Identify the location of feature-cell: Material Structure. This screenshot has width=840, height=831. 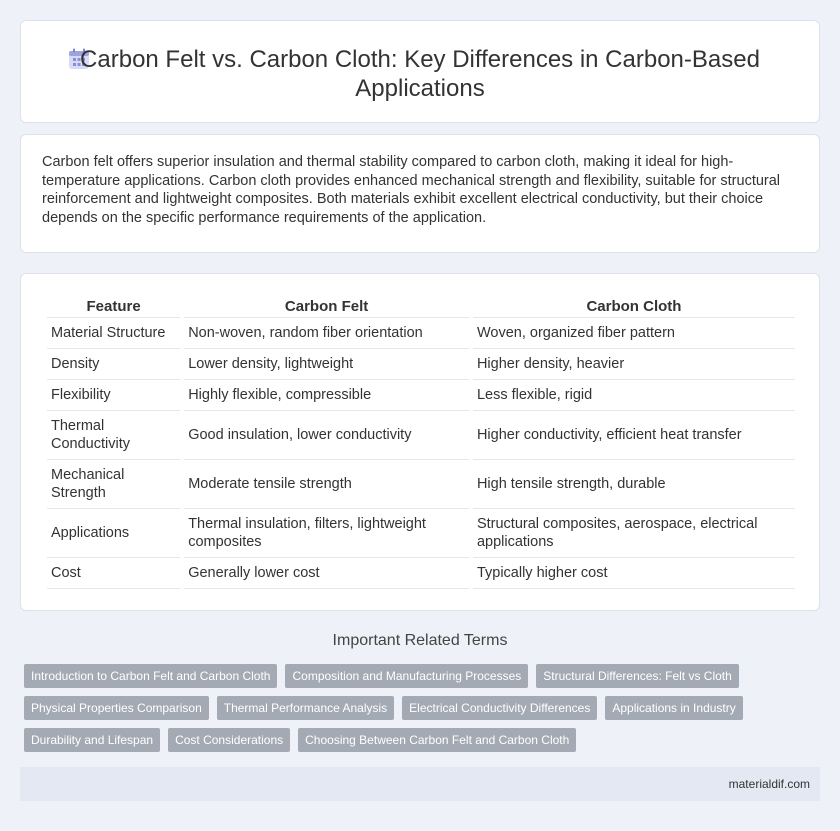
(114, 333).